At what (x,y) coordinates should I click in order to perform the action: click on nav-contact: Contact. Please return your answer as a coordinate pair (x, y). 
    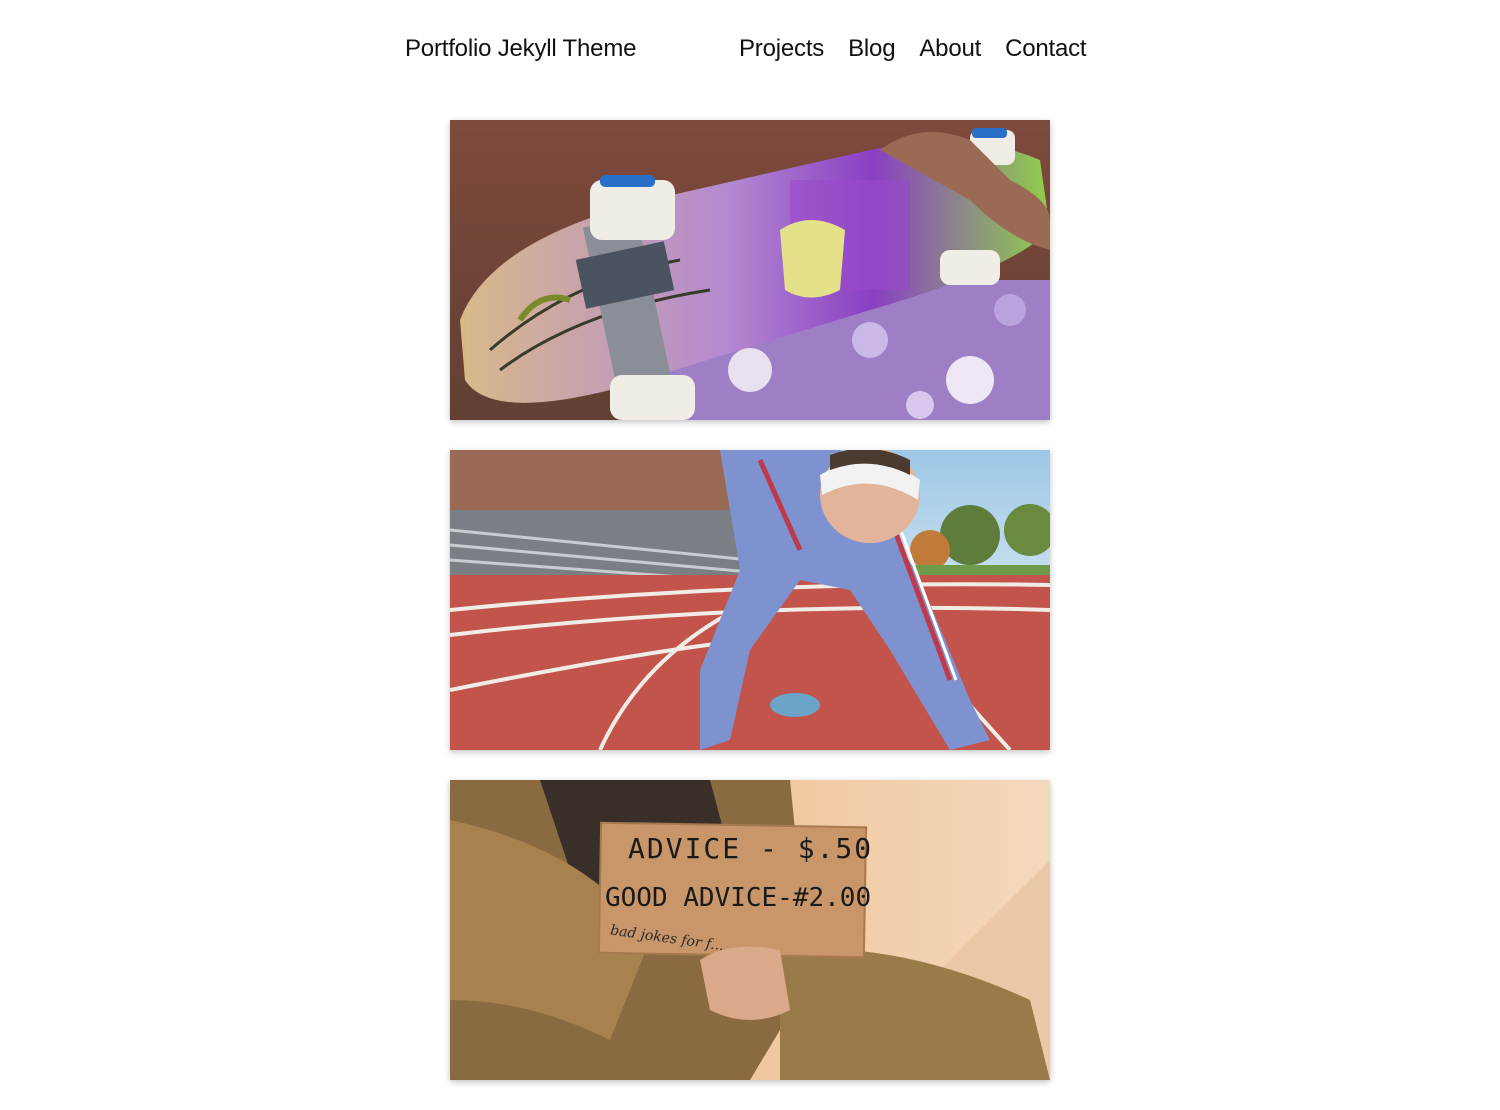
    Looking at the image, I should click on (1046, 49).